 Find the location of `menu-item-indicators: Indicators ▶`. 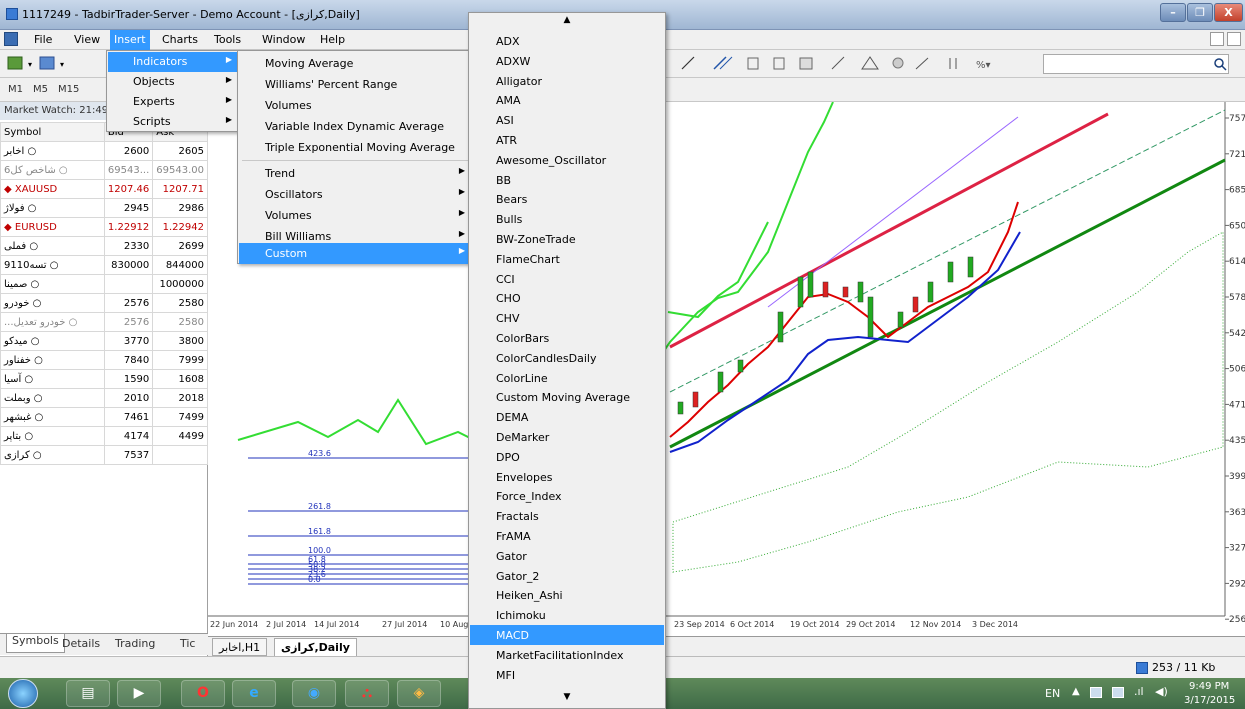

menu-item-indicators: Indicators ▶ is located at coordinates (173, 62).